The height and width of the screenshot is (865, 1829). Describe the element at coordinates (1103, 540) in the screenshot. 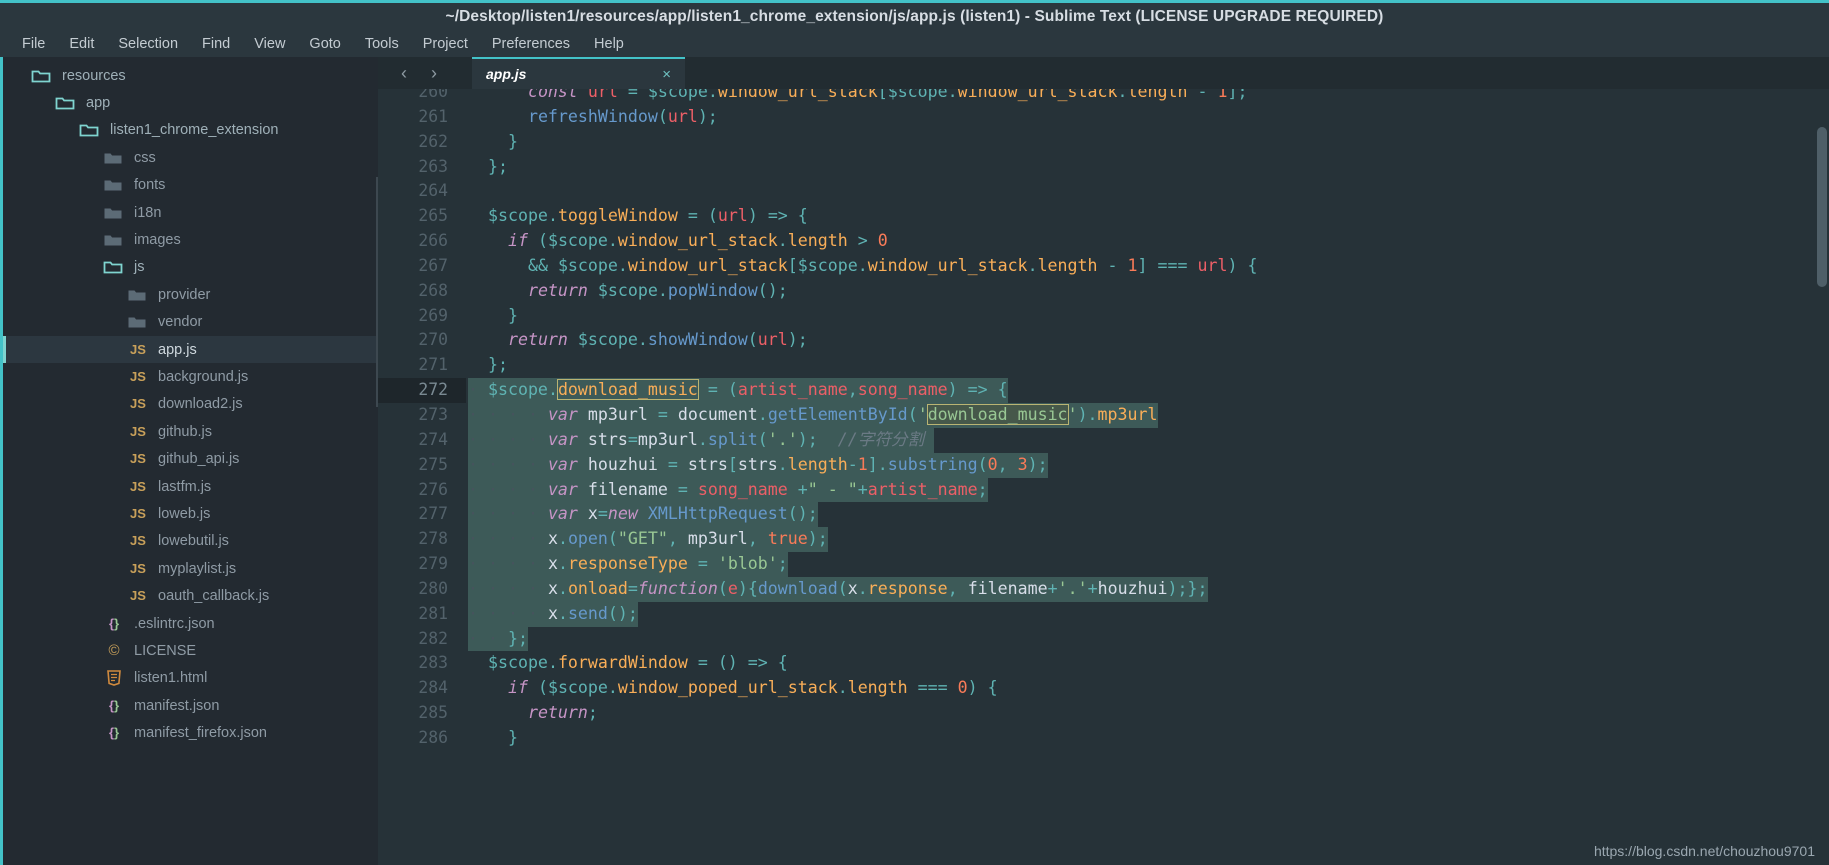

I see `code-line: 278 · · · · x.open("GET", mp3url, true);` at that location.